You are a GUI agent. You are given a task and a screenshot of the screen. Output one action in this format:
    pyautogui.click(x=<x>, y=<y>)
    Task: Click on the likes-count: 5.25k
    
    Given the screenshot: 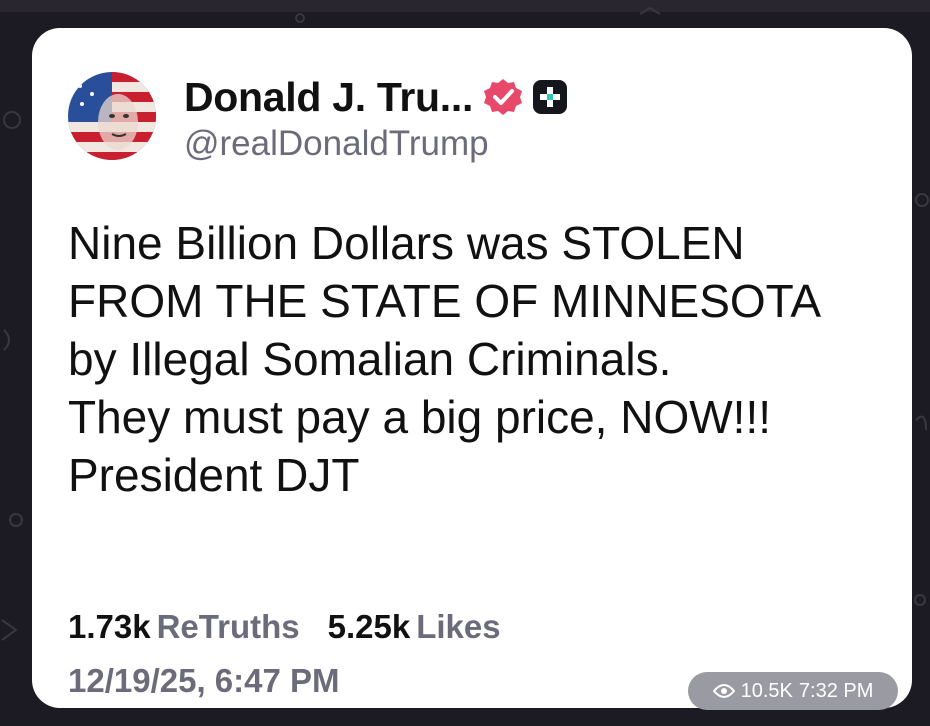 What is the action you would take?
    pyautogui.click(x=369, y=626)
    